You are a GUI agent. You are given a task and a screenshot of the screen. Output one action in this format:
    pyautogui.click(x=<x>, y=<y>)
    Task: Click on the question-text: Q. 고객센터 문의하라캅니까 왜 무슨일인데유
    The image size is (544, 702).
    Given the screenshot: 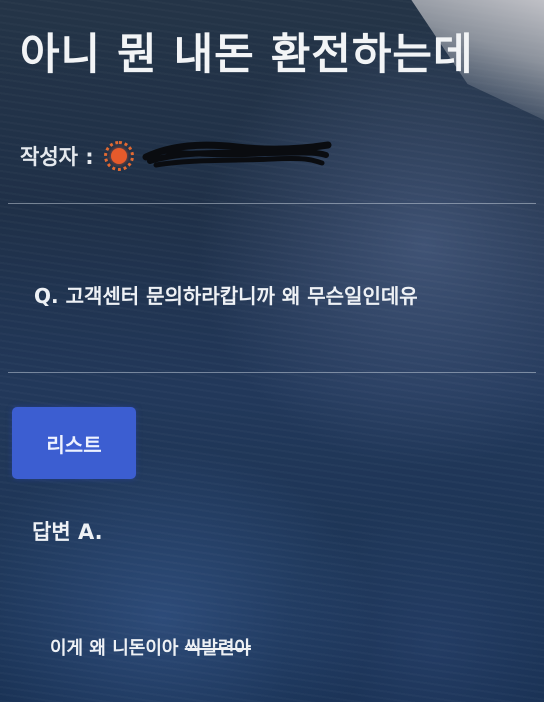 What is the action you would take?
    pyautogui.click(x=226, y=296)
    